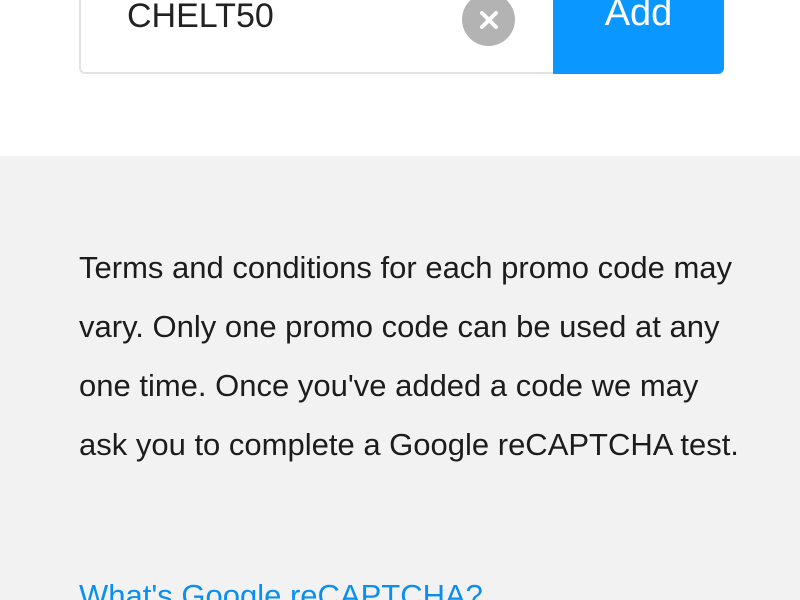 This screenshot has width=800, height=600. I want to click on recaptcha-info-link: What's Google reCAPTCHA?, so click(281, 588).